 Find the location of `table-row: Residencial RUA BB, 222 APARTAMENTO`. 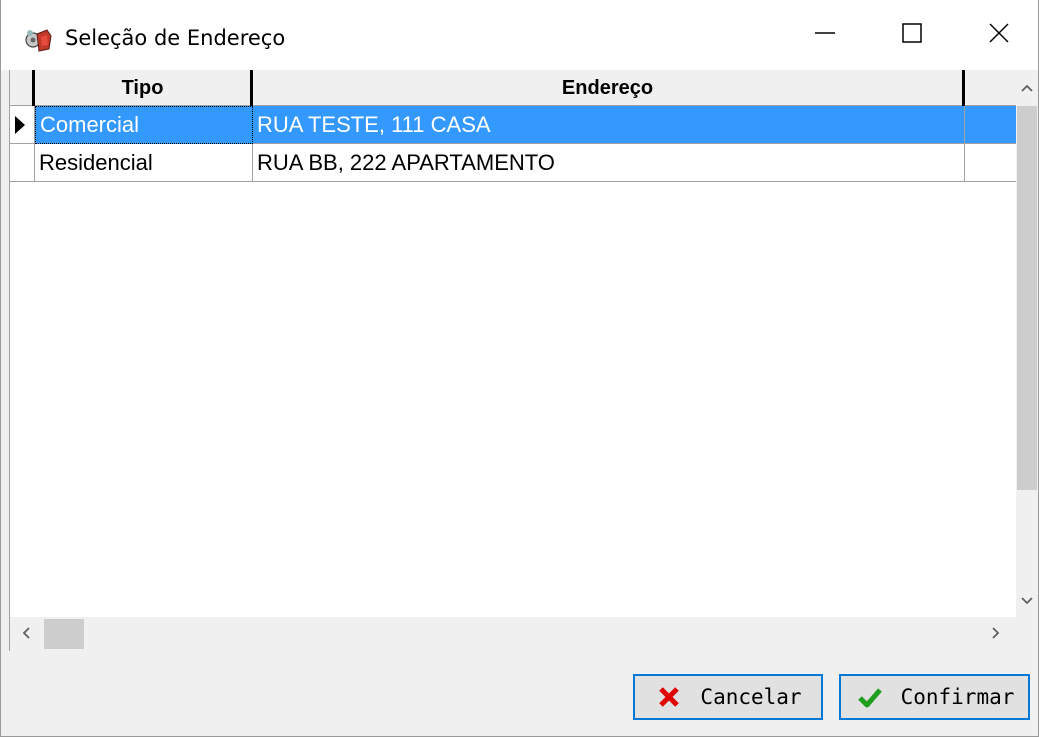

table-row: Residencial RUA BB, 222 APARTAMENTO is located at coordinates (513, 163).